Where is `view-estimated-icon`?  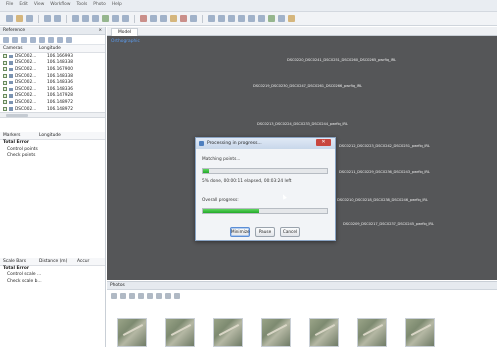
view-estimated-icon is located at coordinates (60, 39).